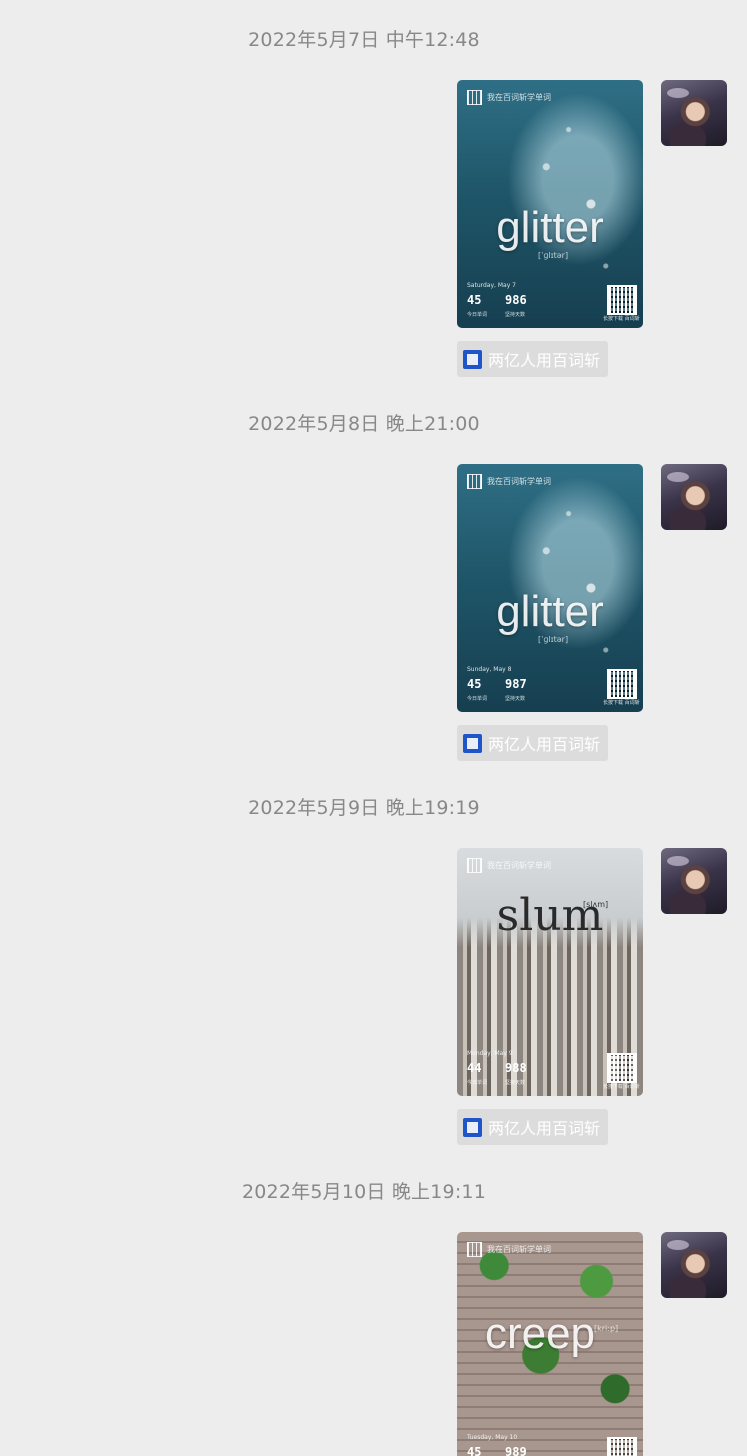 Image resolution: width=747 pixels, height=1456 pixels. I want to click on card-today-count: 44, so click(474, 1068).